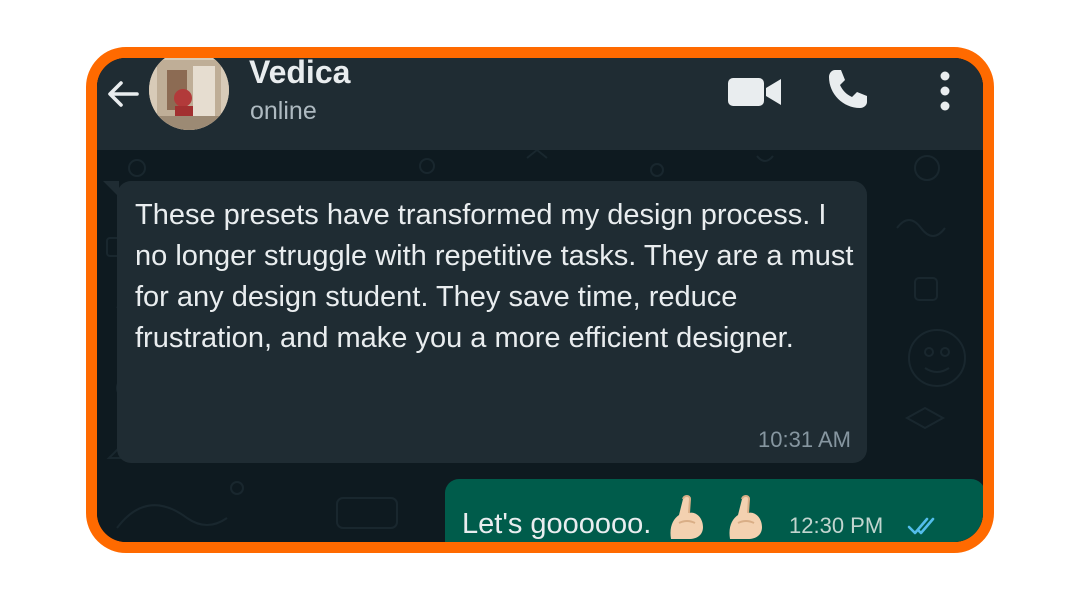  Describe the element at coordinates (283, 111) in the screenshot. I see `contact-status: online` at that location.